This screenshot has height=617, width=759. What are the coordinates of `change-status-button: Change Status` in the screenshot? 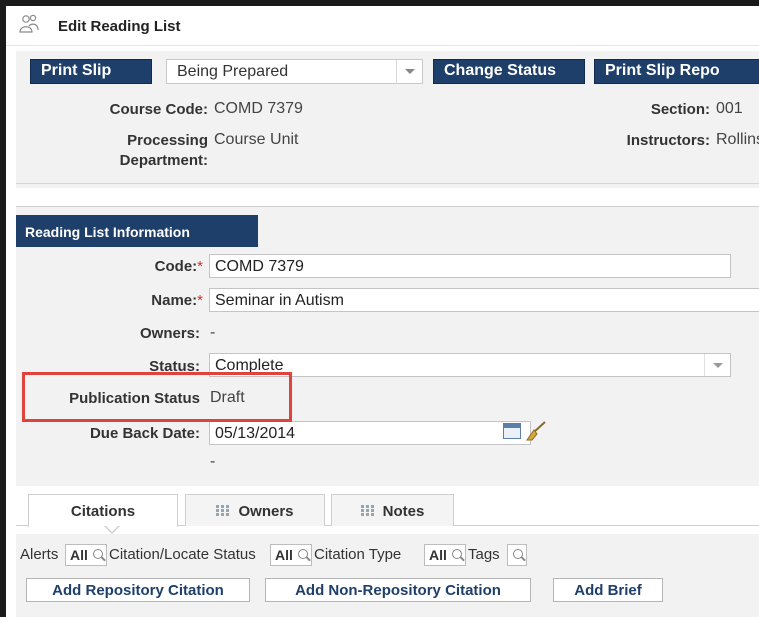 It's located at (509, 71).